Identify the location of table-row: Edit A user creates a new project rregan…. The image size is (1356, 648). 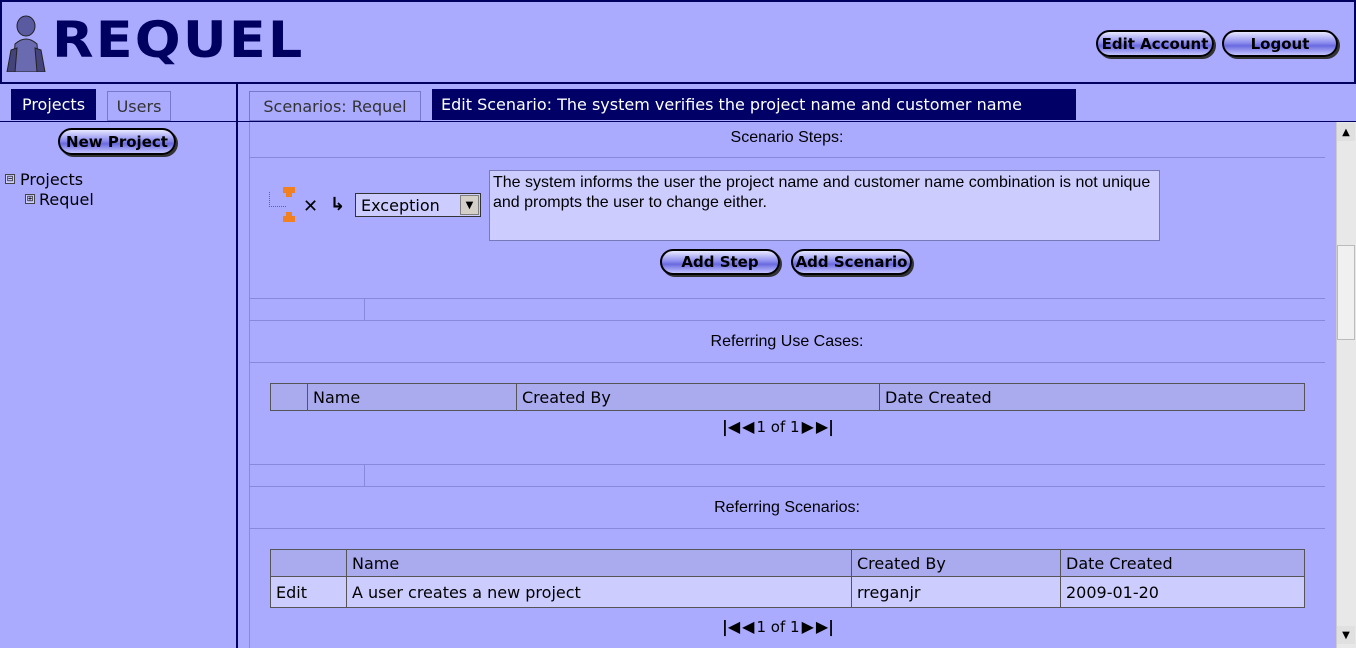
(787, 592).